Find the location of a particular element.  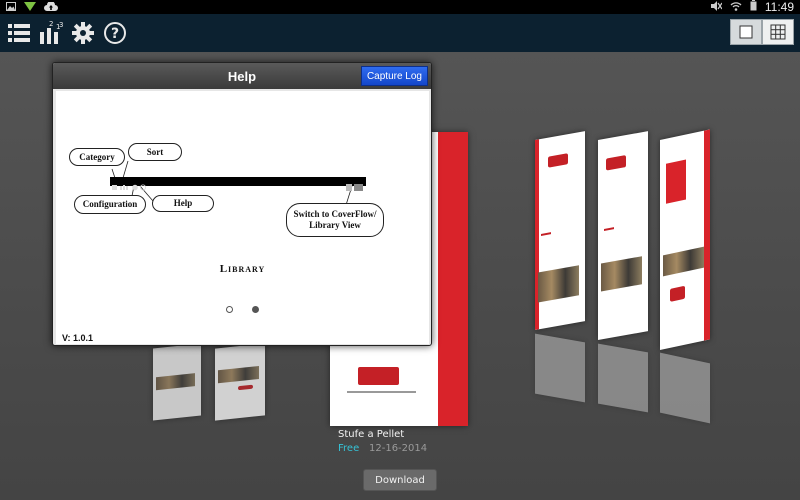

help-dialog-title: Help is located at coordinates (242, 76).